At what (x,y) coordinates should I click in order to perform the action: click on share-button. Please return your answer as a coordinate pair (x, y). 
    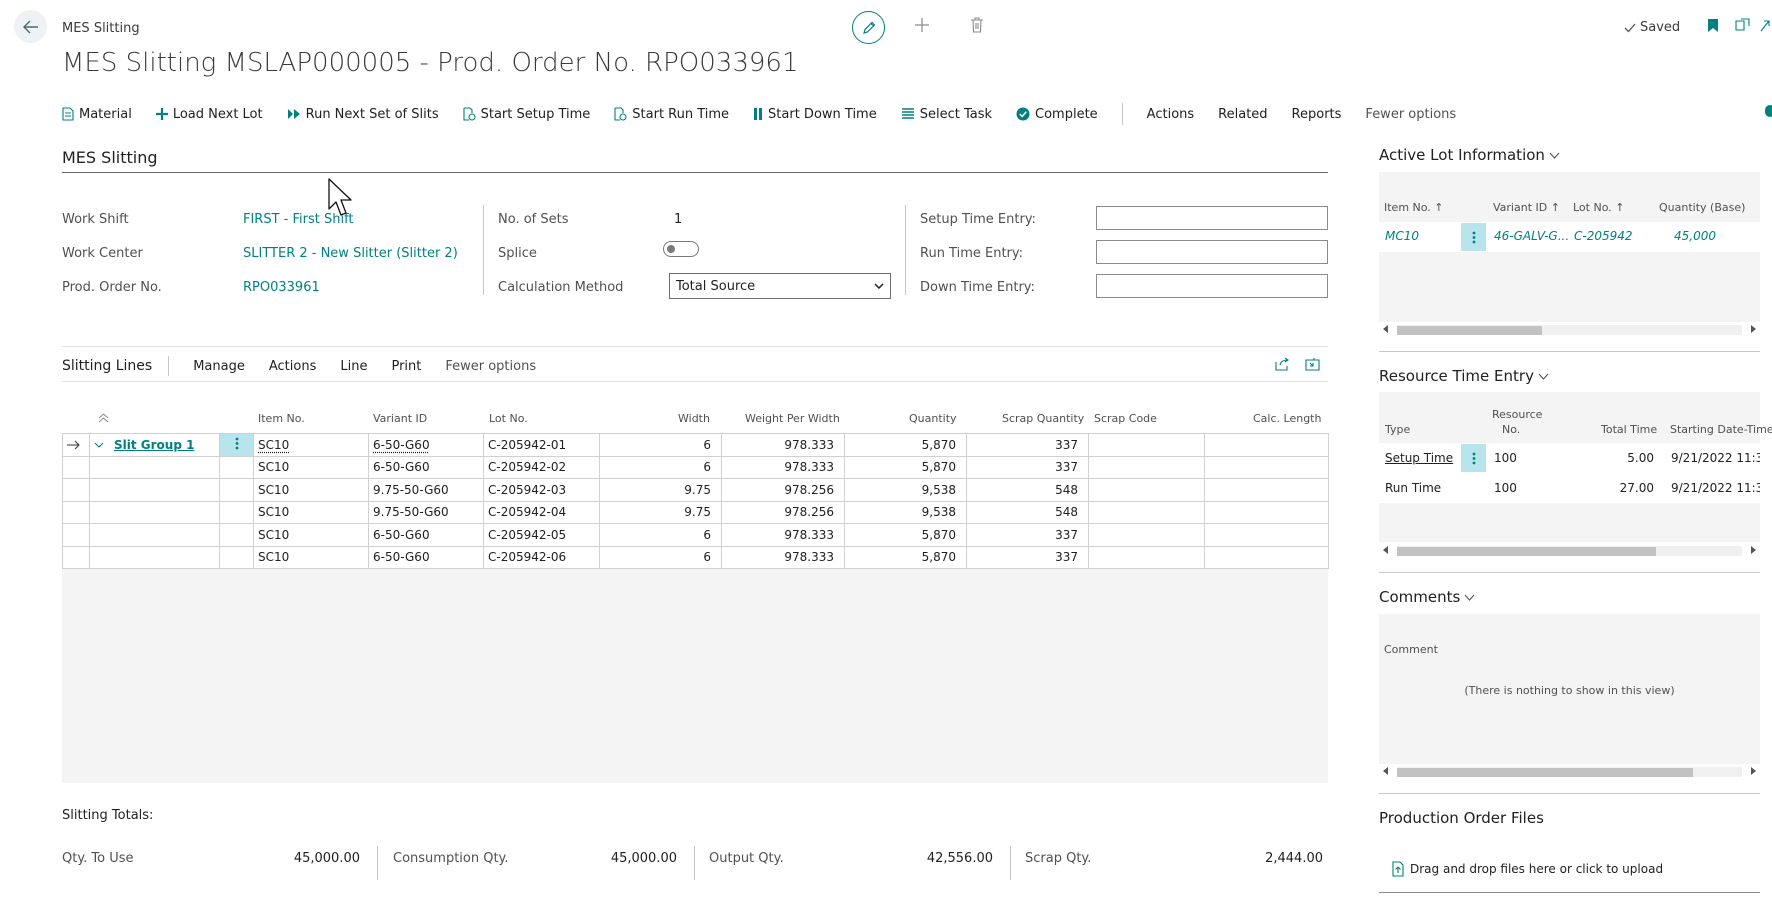
    Looking at the image, I should click on (1282, 364).